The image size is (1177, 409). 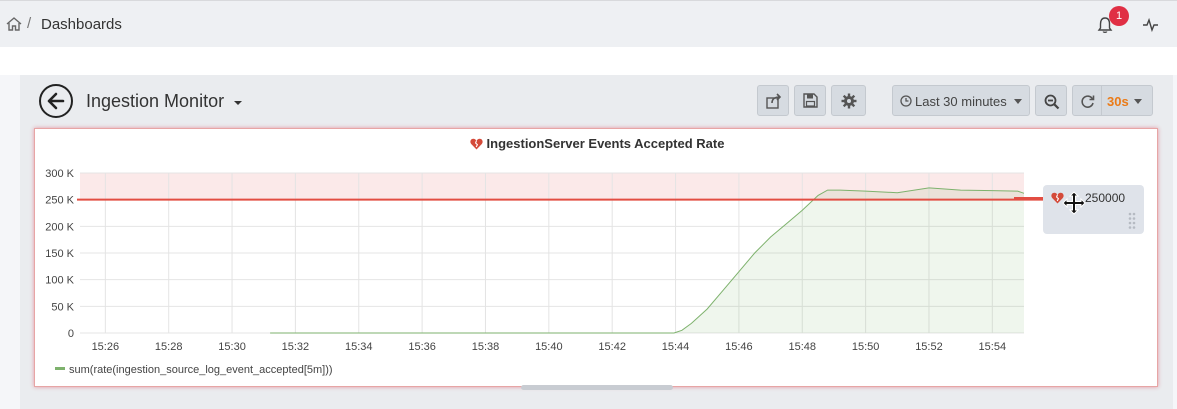 What do you see at coordinates (59, 281) in the screenshot?
I see `y-tick-label: 100 K` at bounding box center [59, 281].